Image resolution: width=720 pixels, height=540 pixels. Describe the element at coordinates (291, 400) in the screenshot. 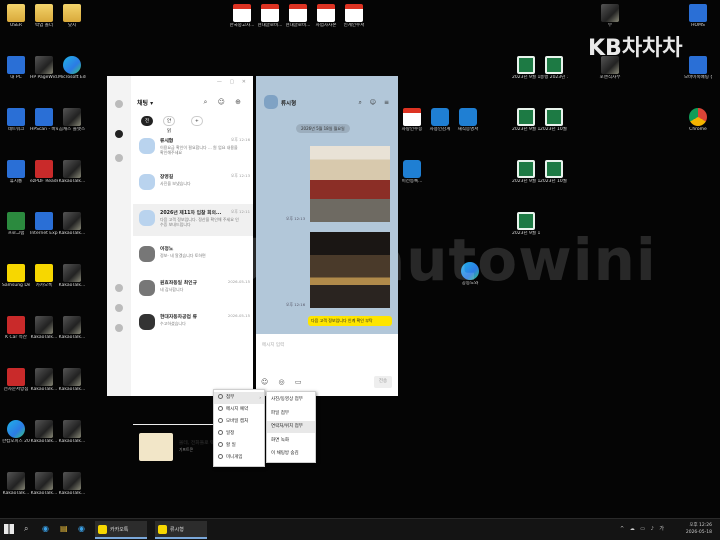

I see `submenu-item: 사진/동영상 첨부` at that location.